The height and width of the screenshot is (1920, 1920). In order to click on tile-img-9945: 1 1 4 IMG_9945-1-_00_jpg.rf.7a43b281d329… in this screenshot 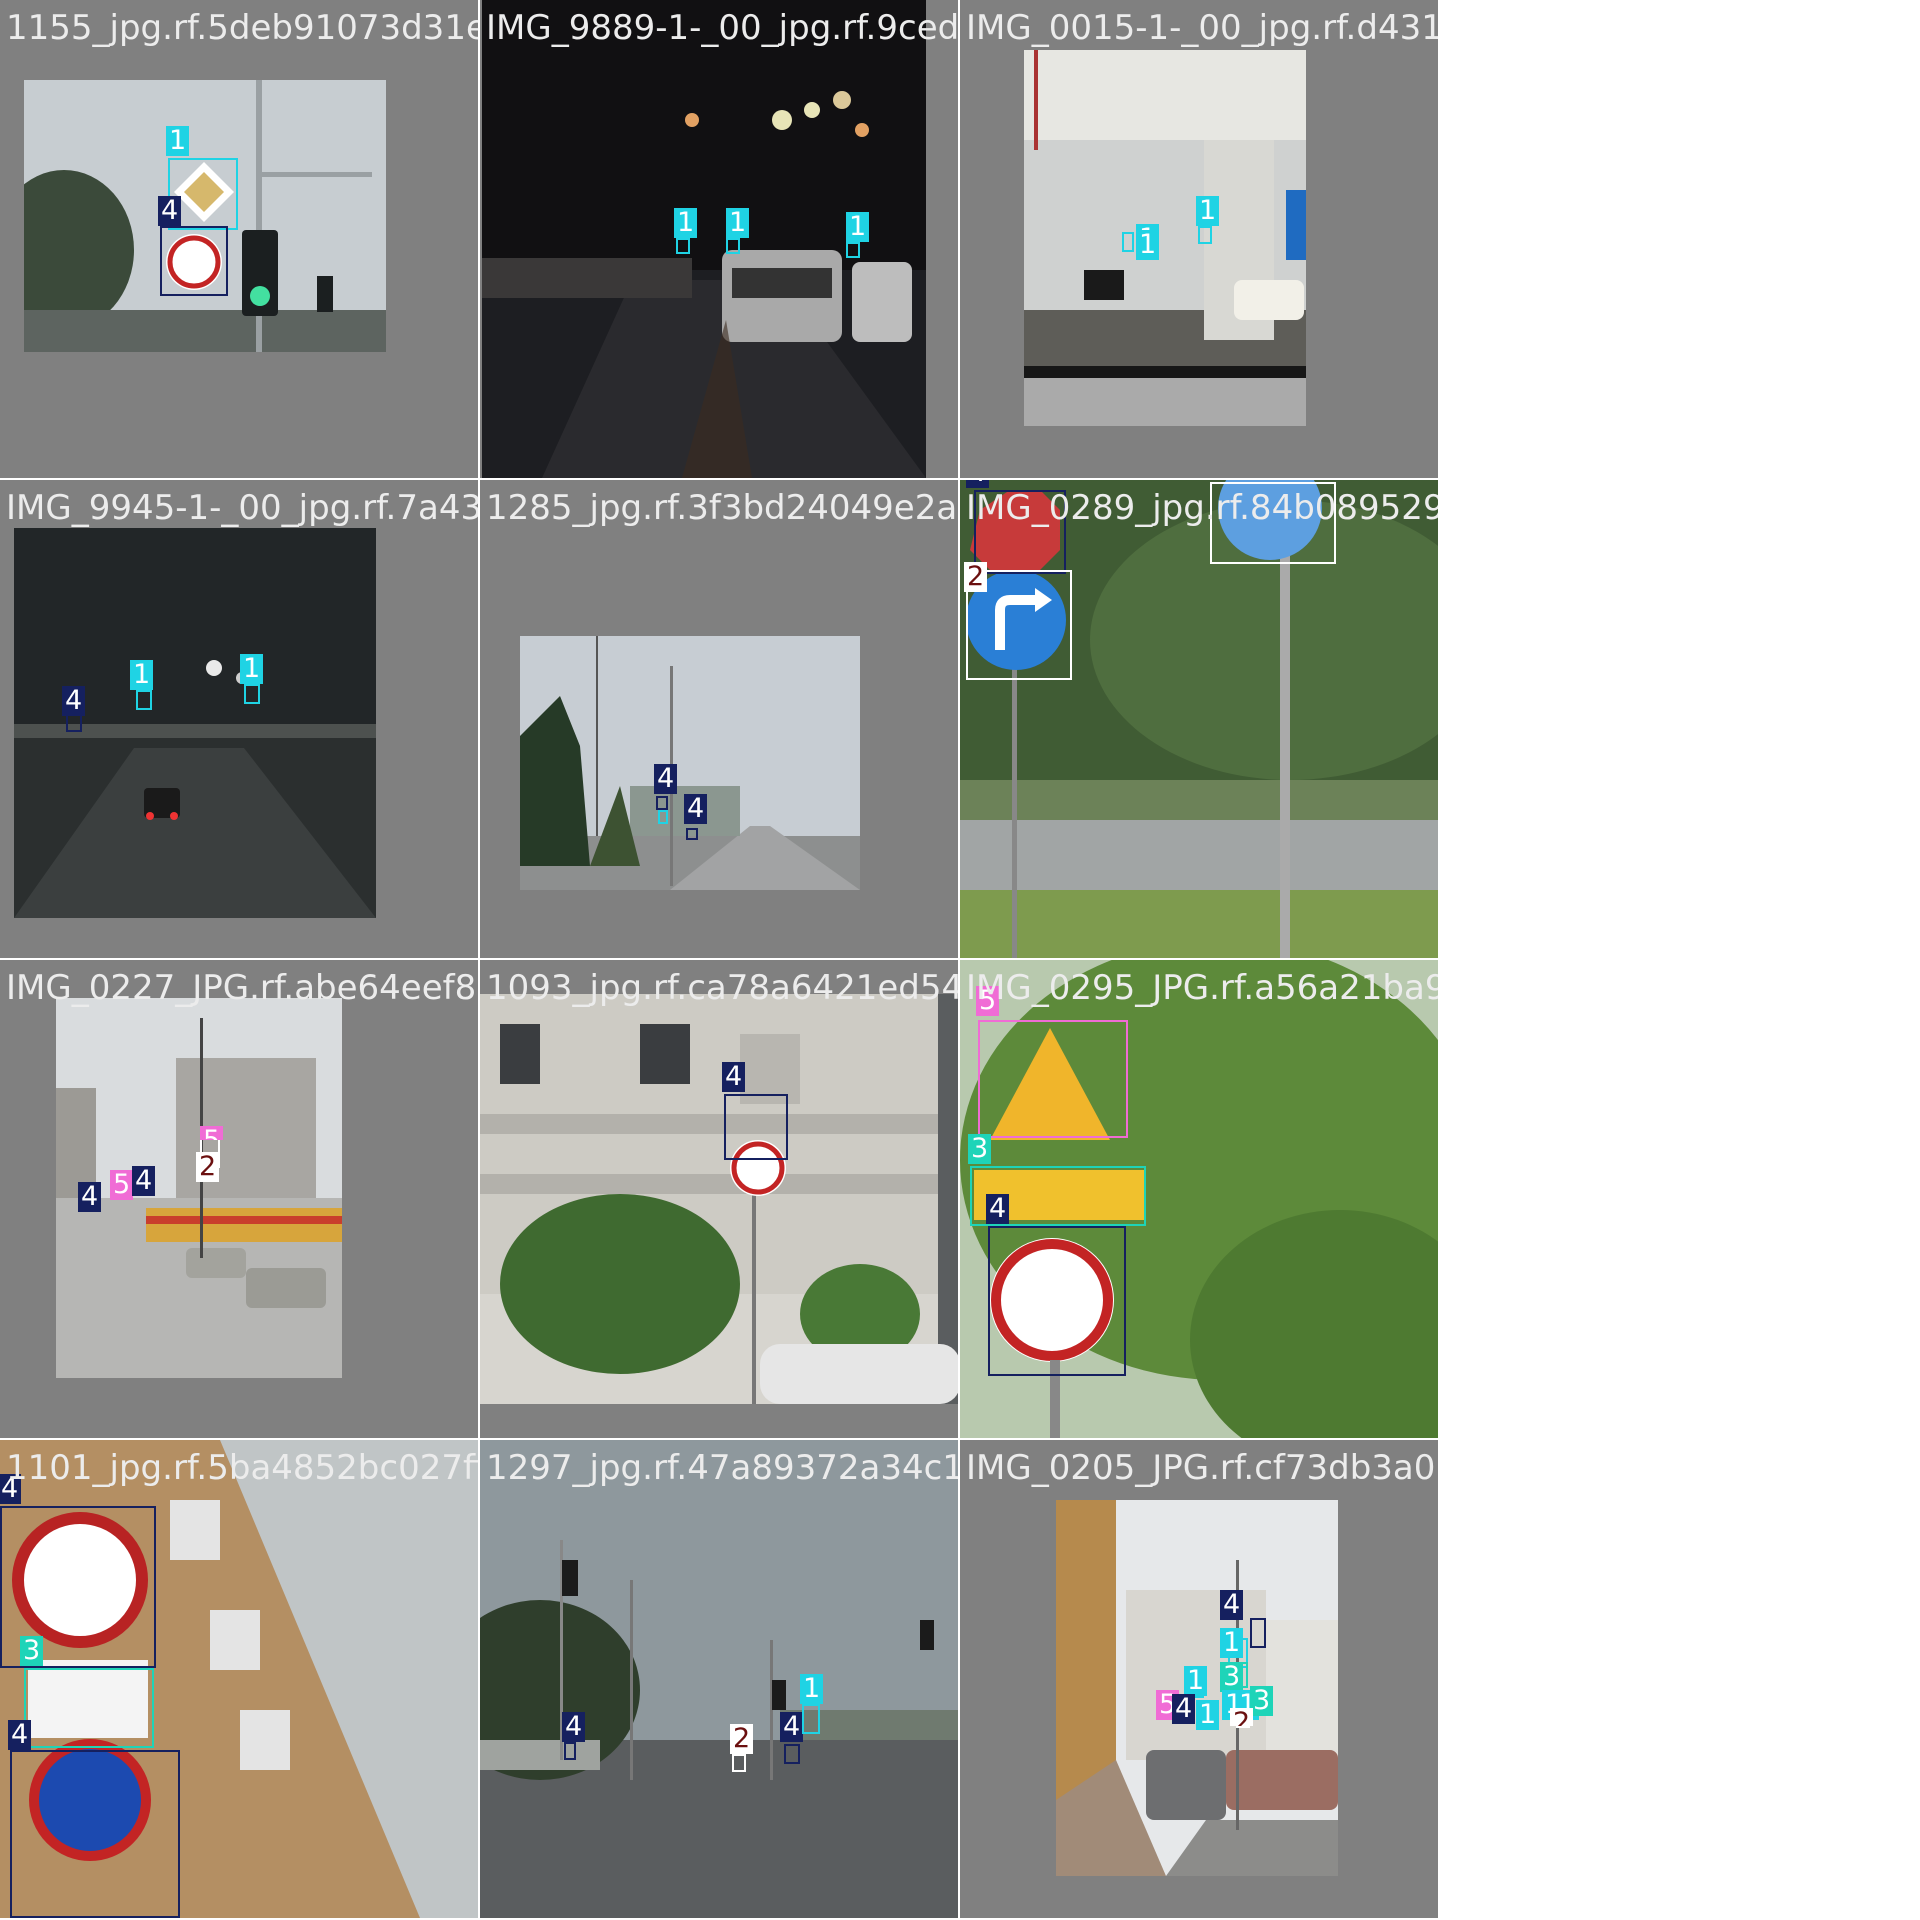, I will do `click(239, 719)`.